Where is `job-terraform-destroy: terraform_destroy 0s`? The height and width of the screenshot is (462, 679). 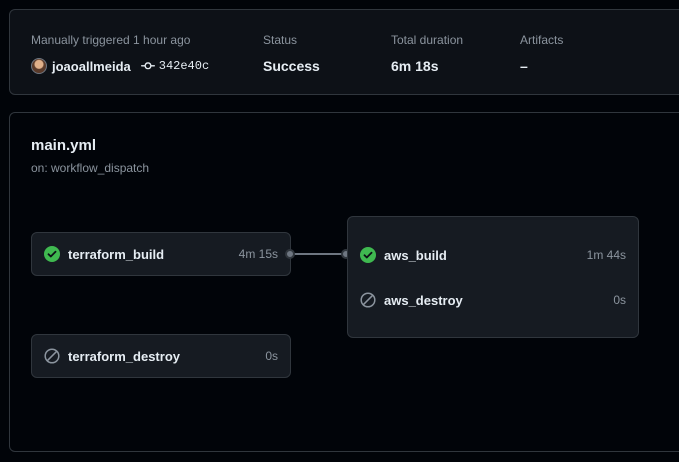 job-terraform-destroy: terraform_destroy 0s is located at coordinates (161, 356).